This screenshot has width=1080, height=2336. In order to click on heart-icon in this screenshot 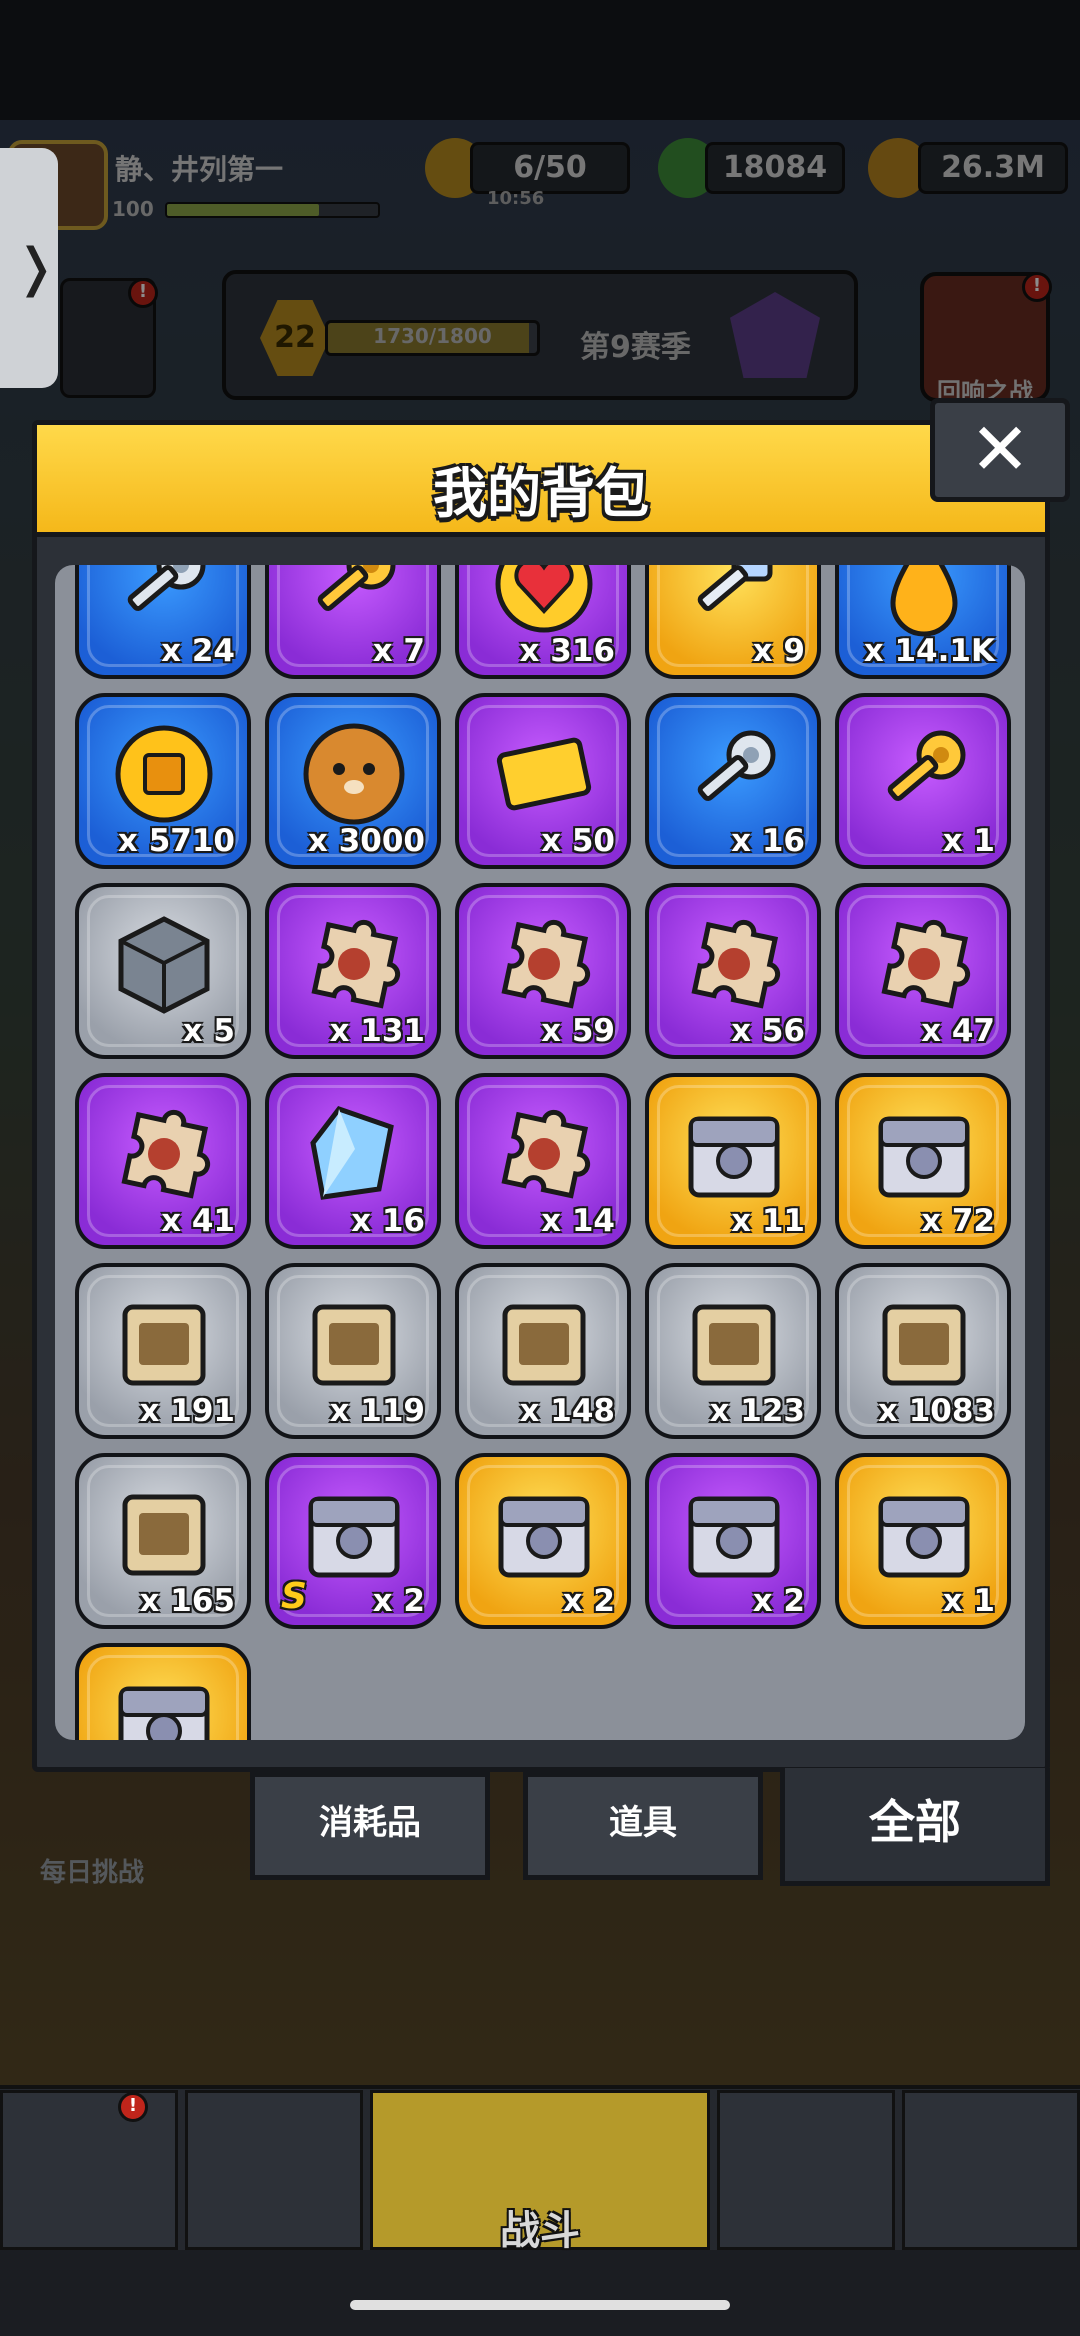, I will do `click(544, 602)`.